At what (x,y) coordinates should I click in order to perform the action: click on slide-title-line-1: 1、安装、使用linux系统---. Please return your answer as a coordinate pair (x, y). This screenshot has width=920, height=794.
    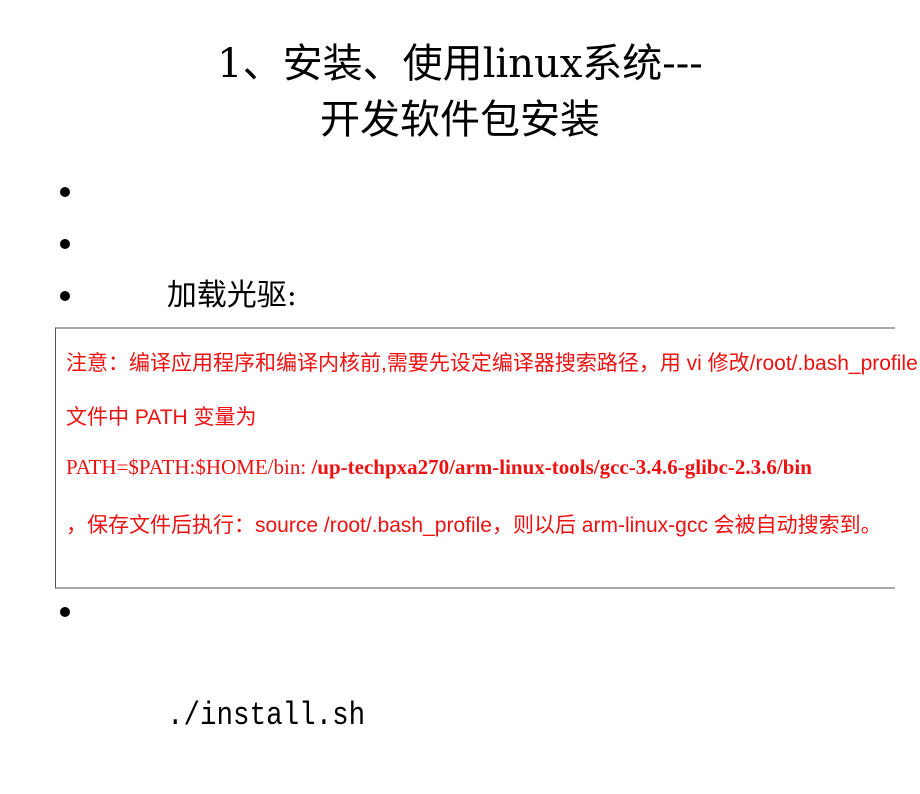
    Looking at the image, I should click on (460, 64).